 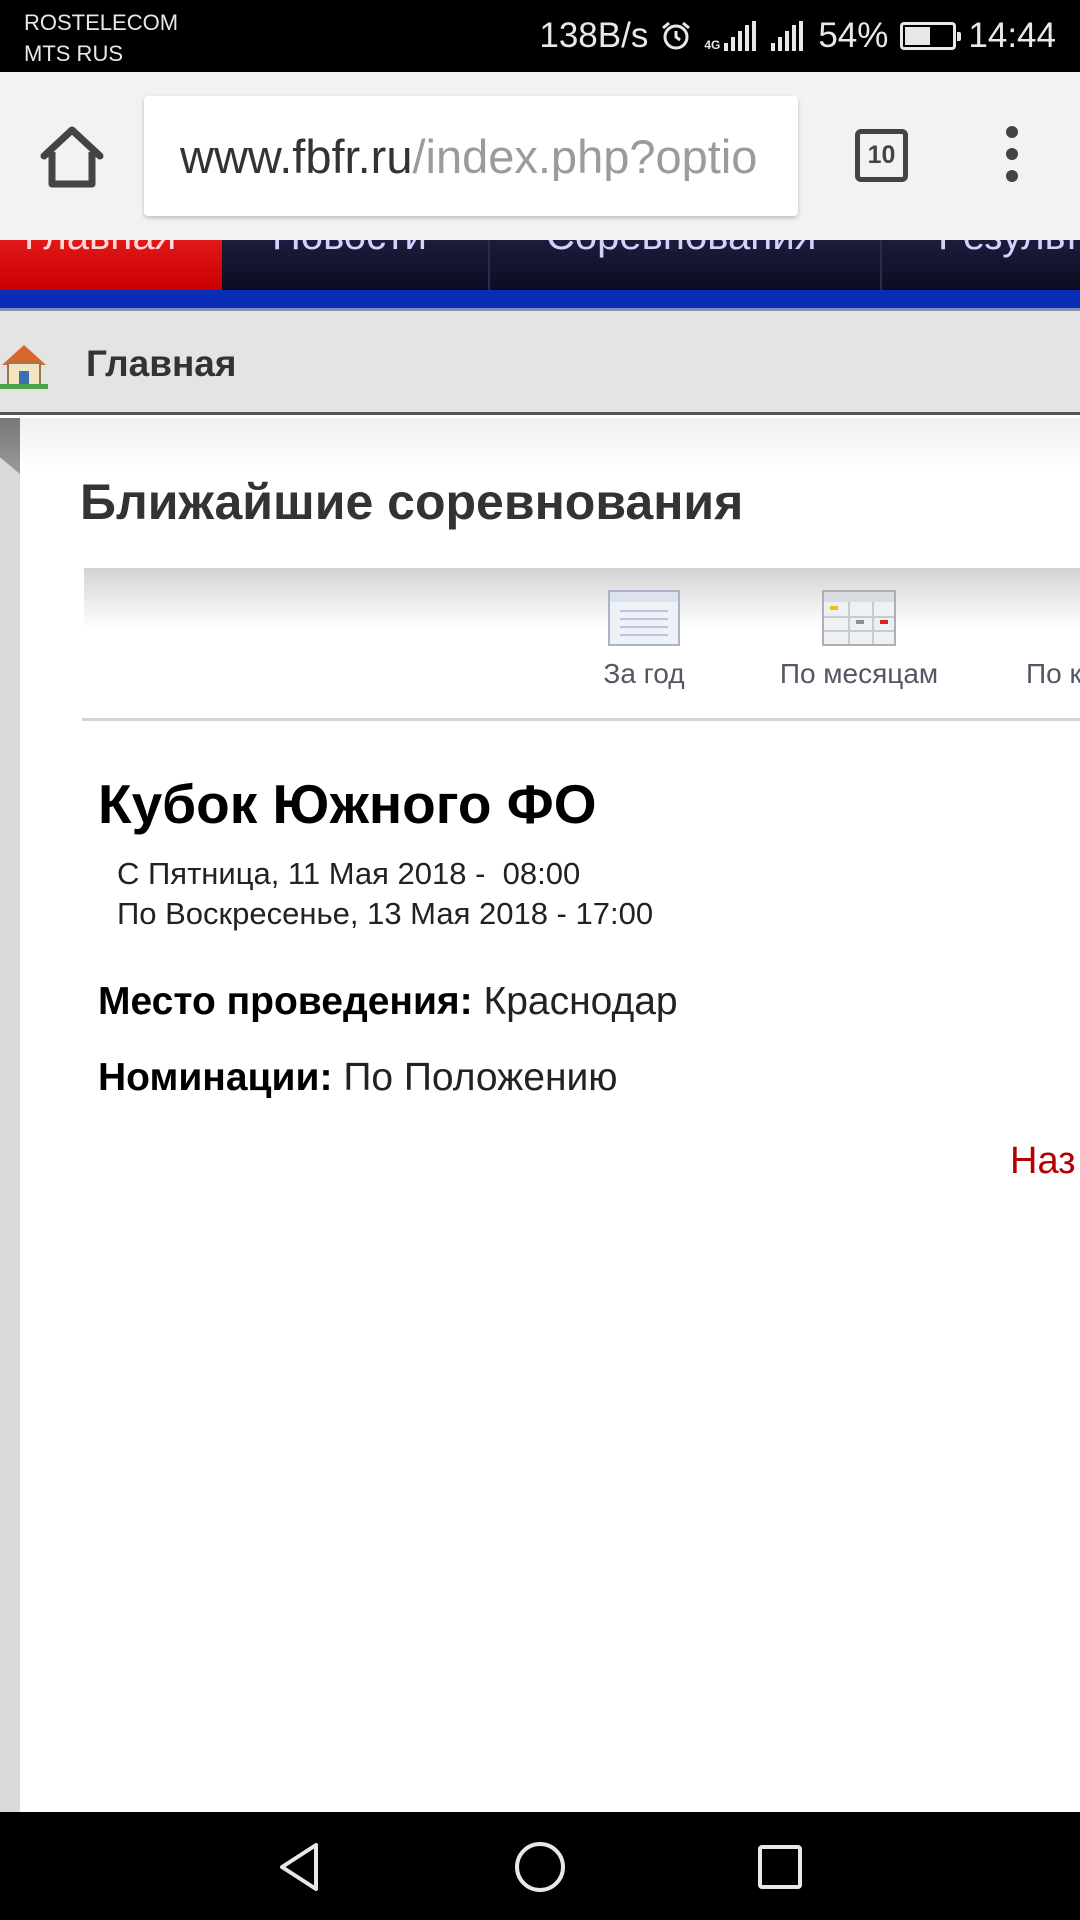 I want to click on battery-percent: 54%, so click(x=853, y=35).